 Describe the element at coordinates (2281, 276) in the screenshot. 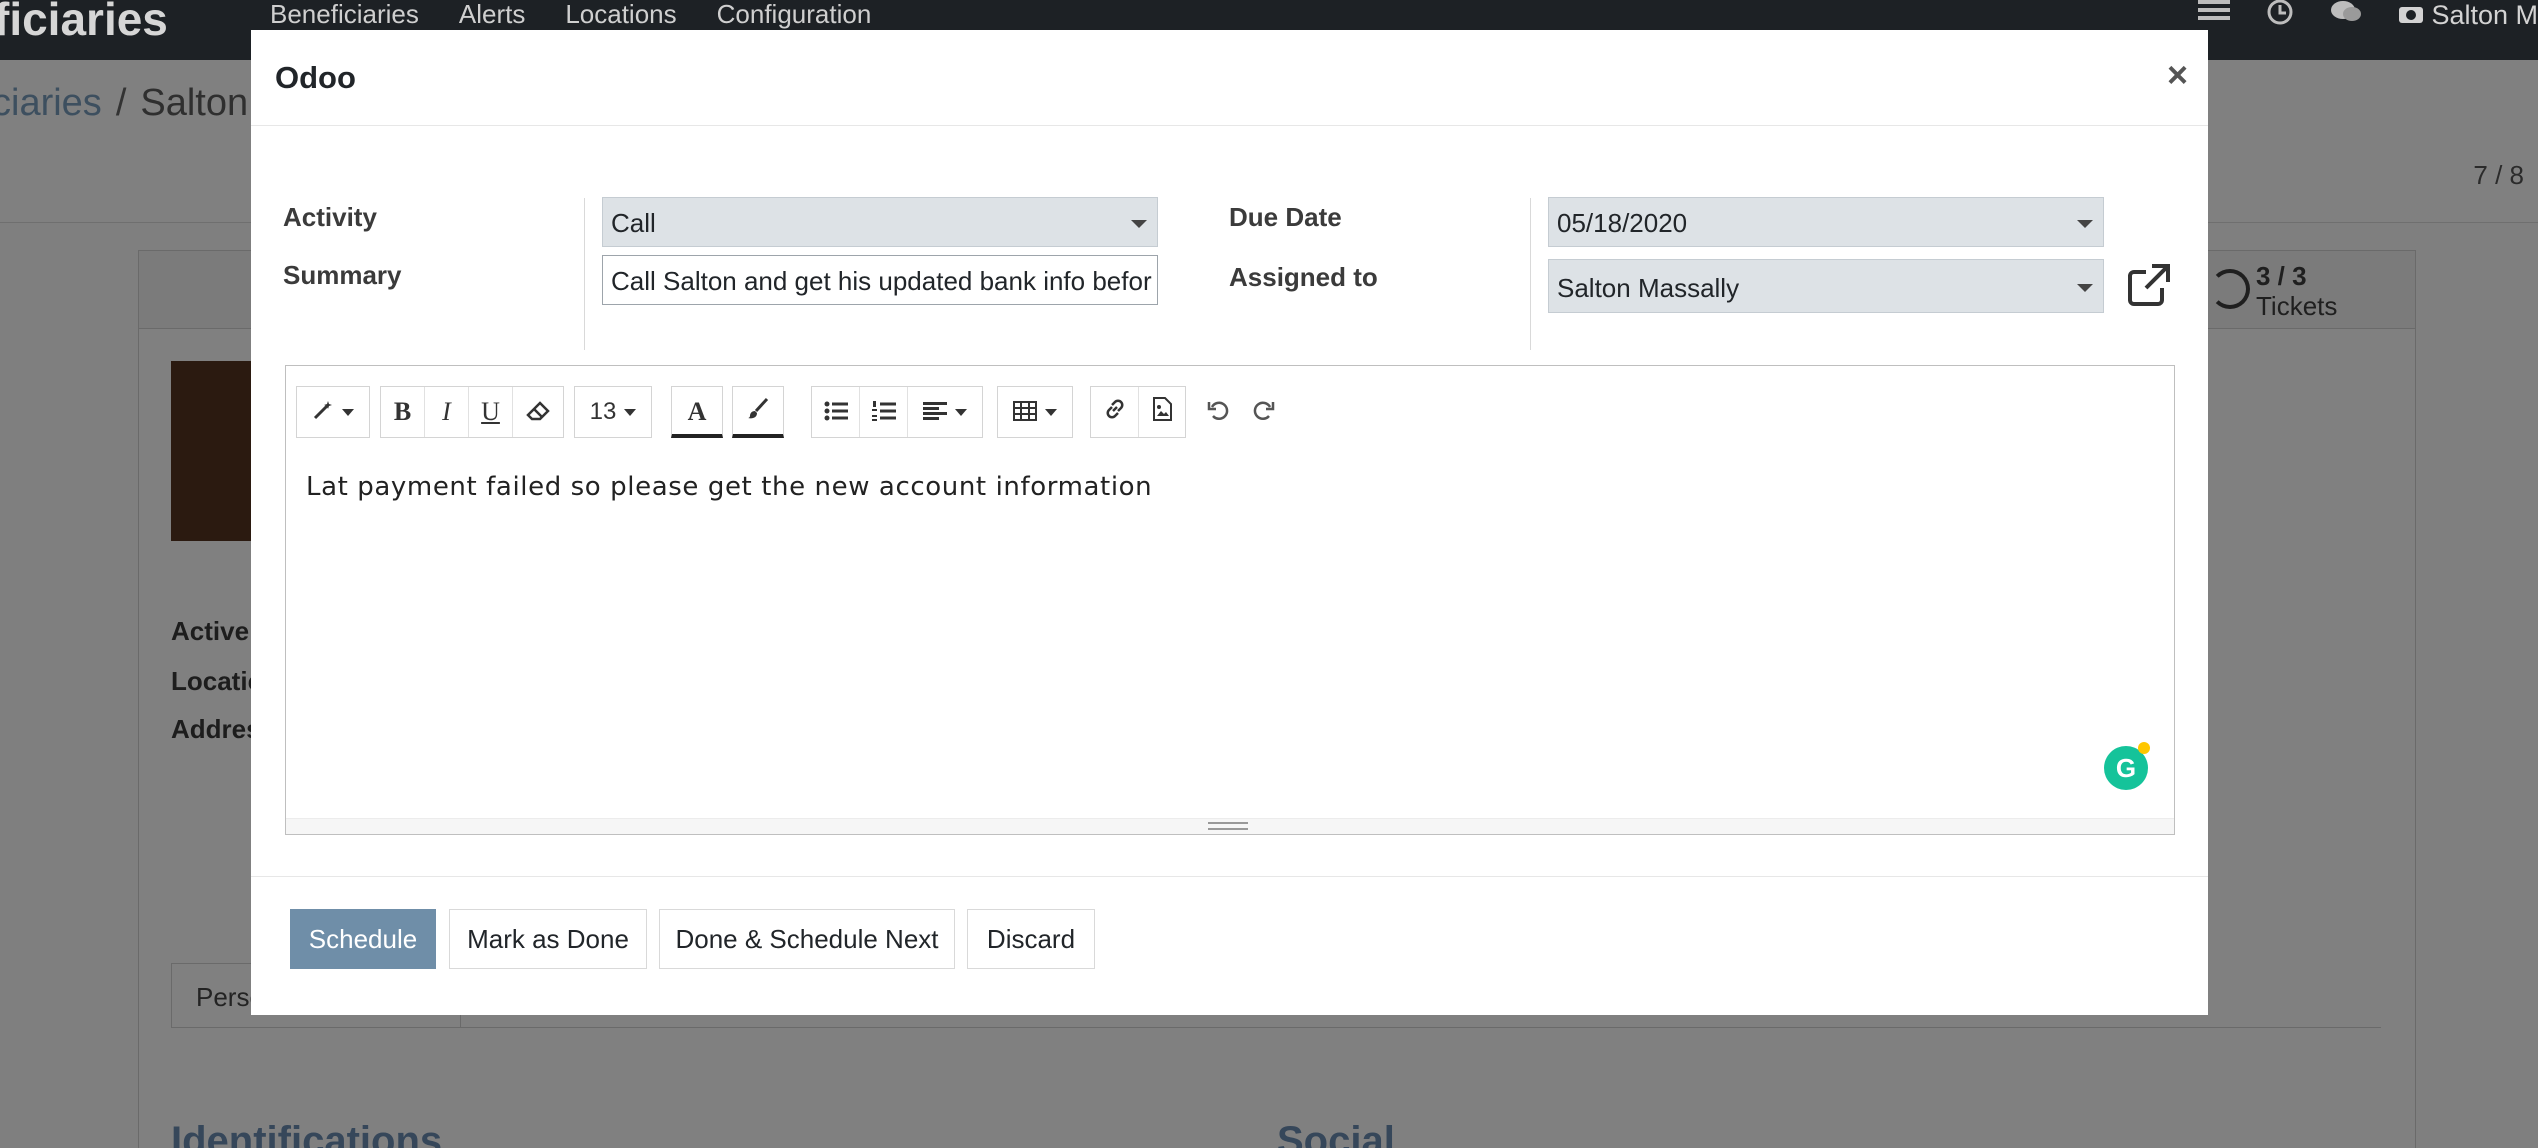

I see `tickets-count: 3 / 3` at that location.